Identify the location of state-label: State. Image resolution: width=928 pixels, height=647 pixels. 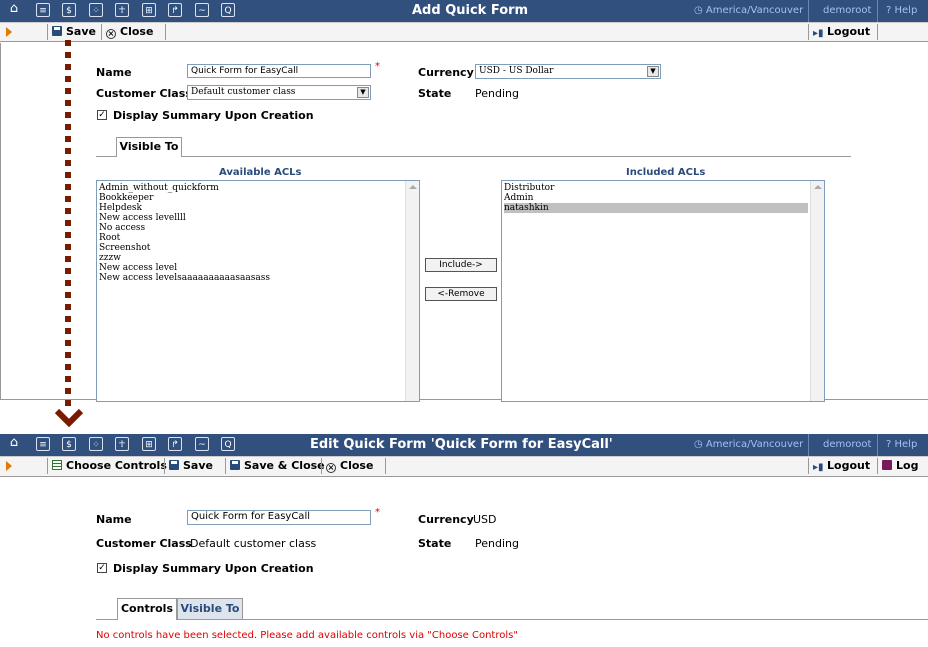
(435, 93).